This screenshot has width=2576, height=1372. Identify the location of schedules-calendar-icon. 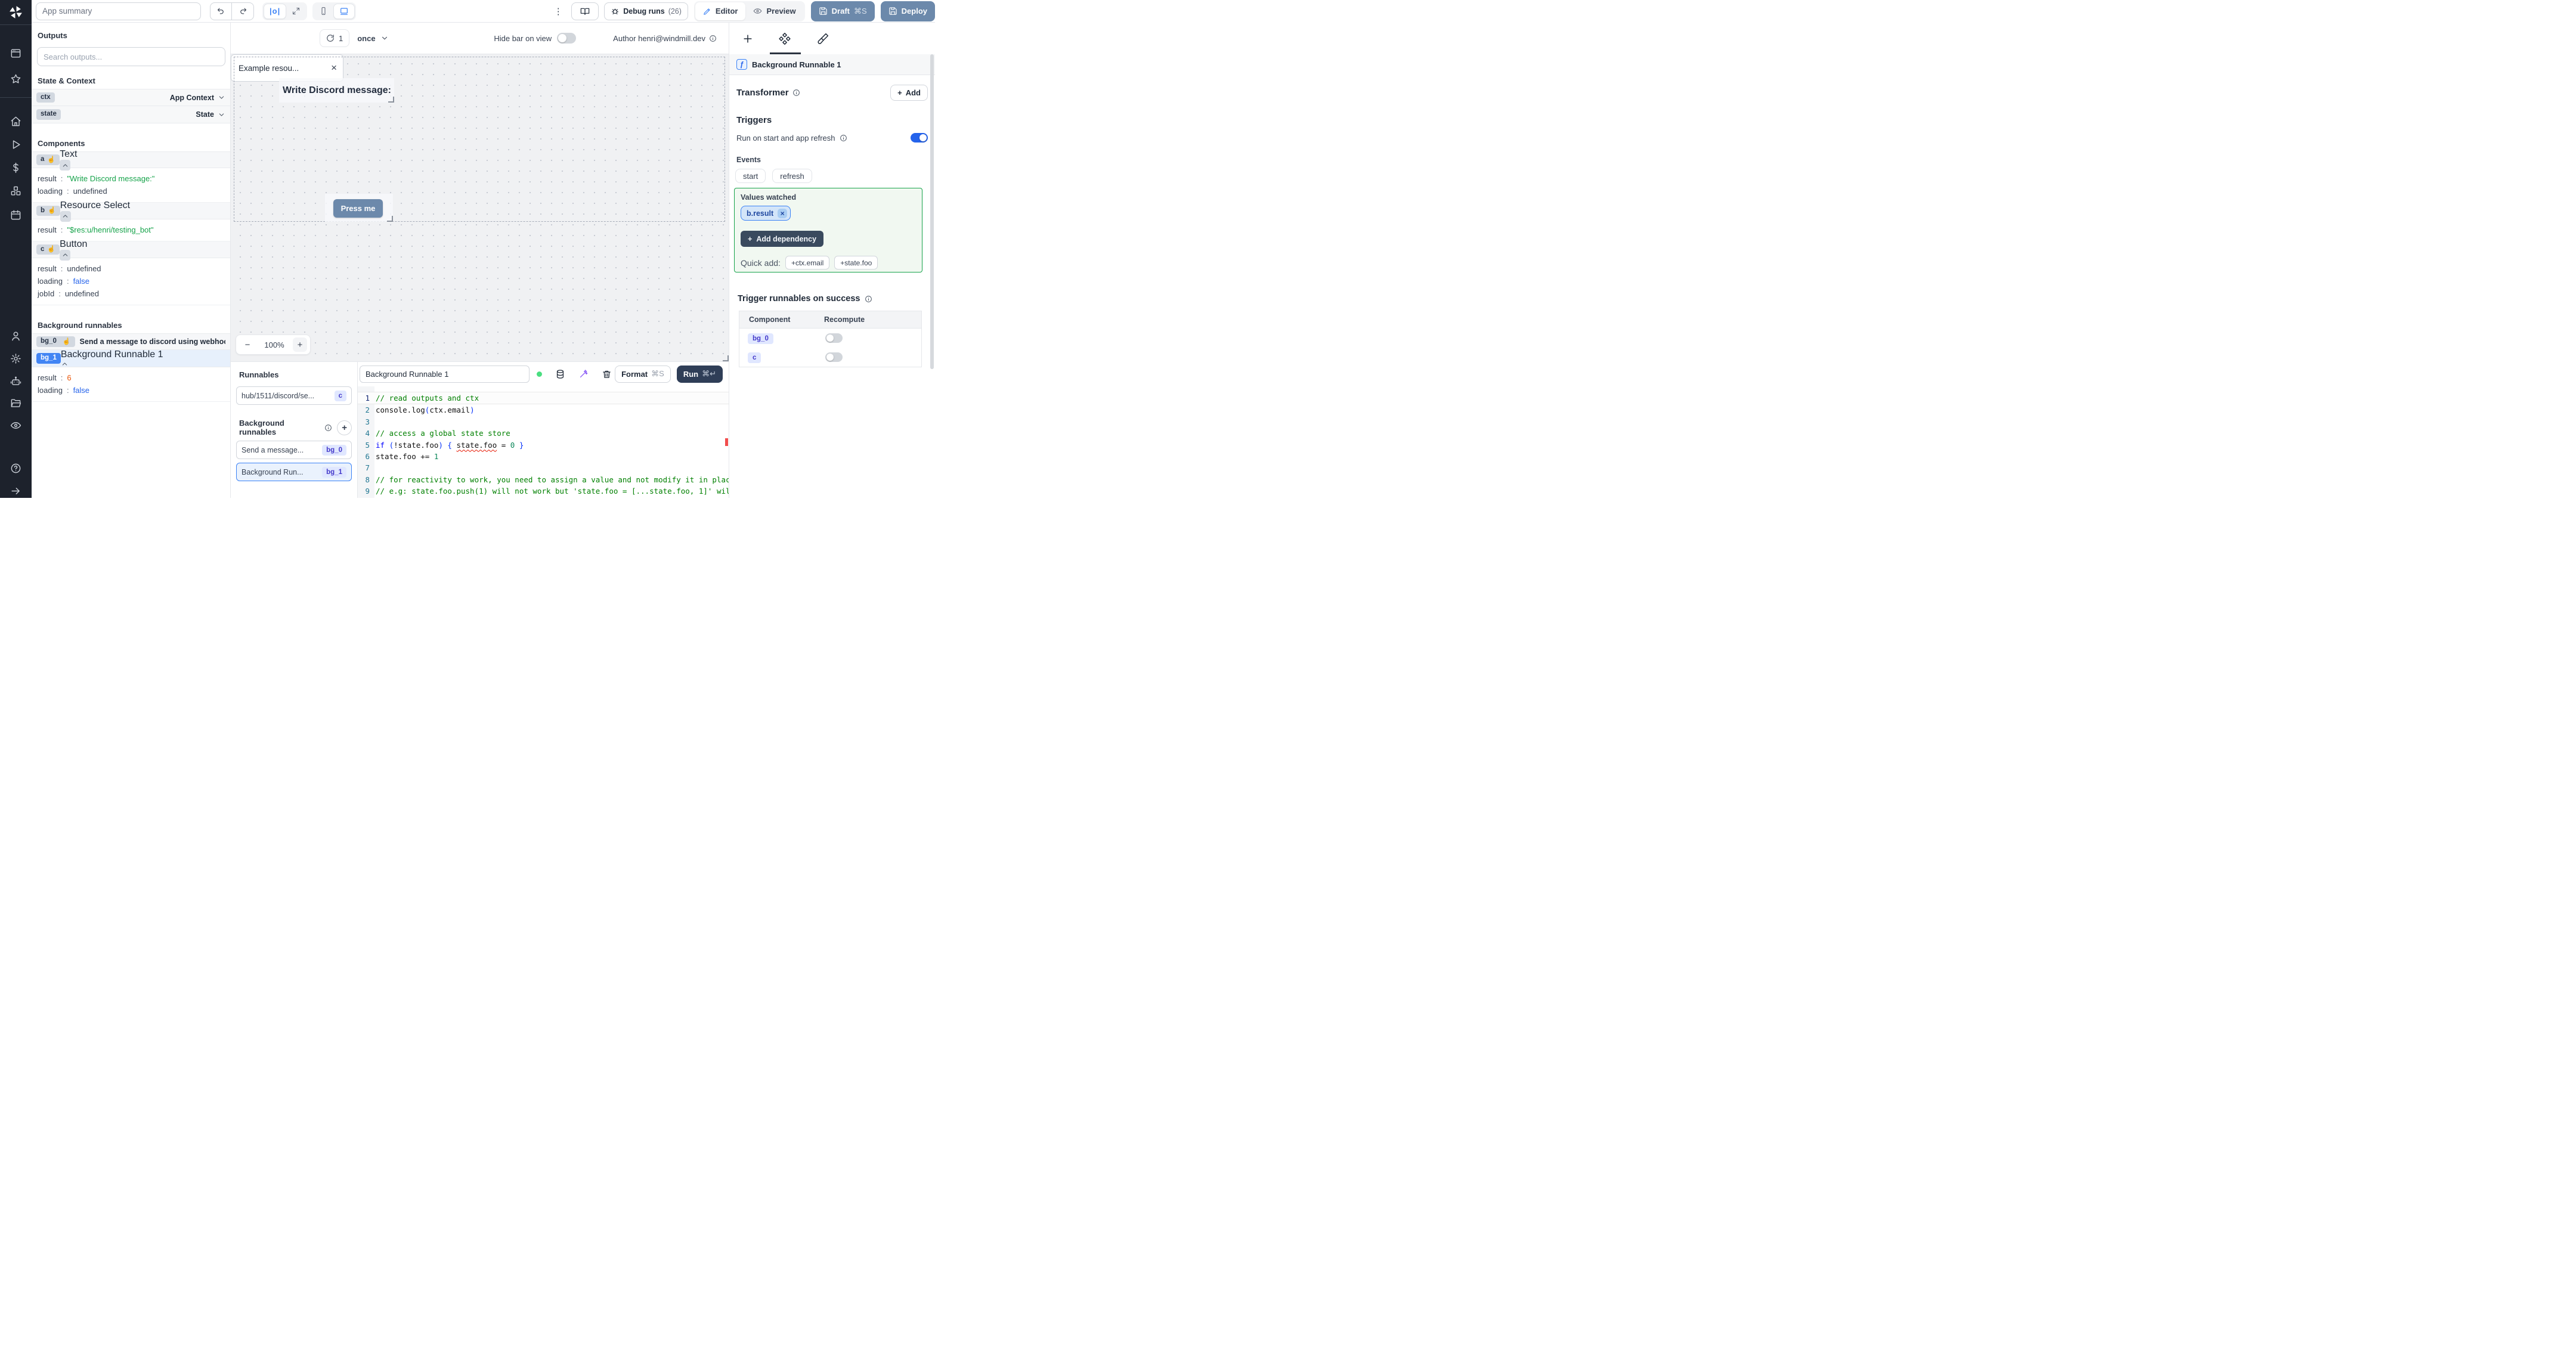
(16, 215).